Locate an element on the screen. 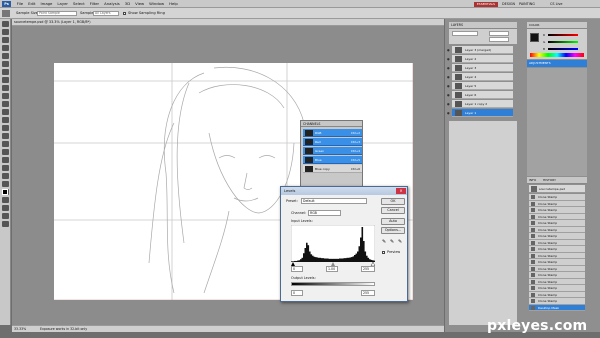  output-white-field: 255 is located at coordinates (368, 293).